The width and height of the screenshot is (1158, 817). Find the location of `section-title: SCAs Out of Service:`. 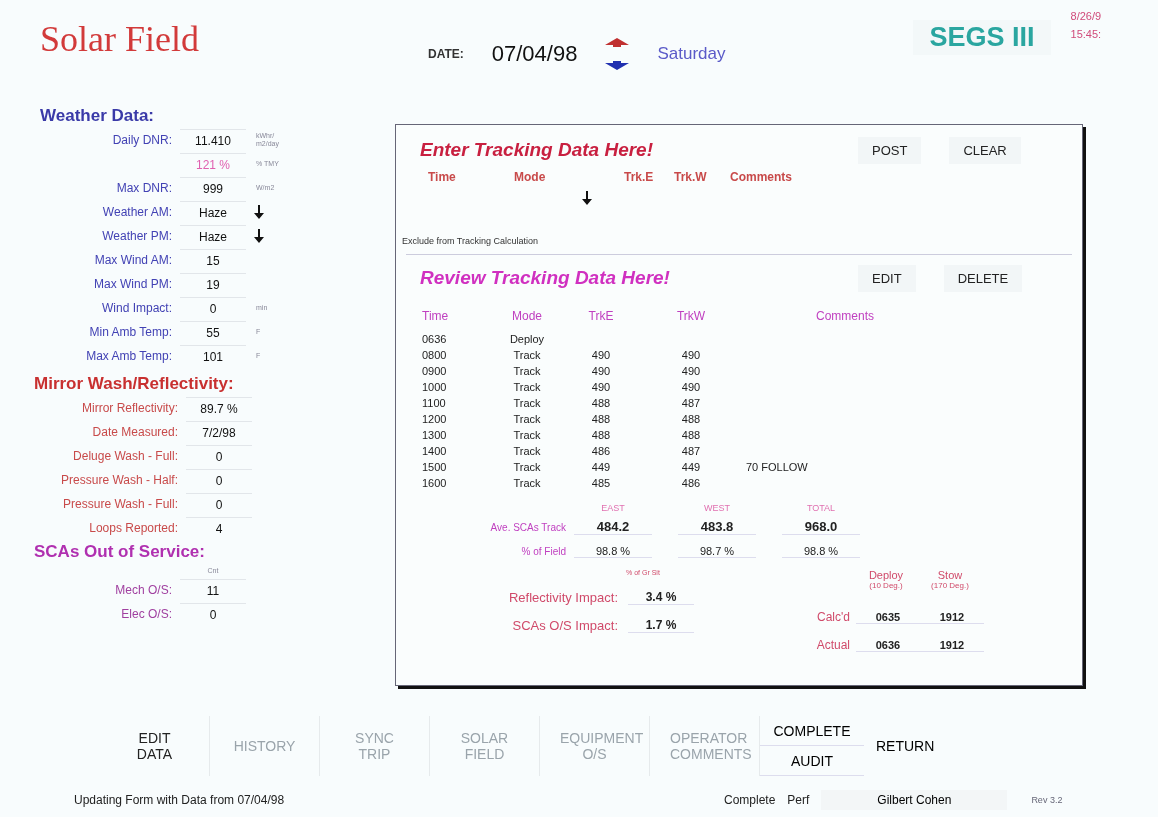

section-title: SCAs Out of Service: is located at coordinates (119, 552).